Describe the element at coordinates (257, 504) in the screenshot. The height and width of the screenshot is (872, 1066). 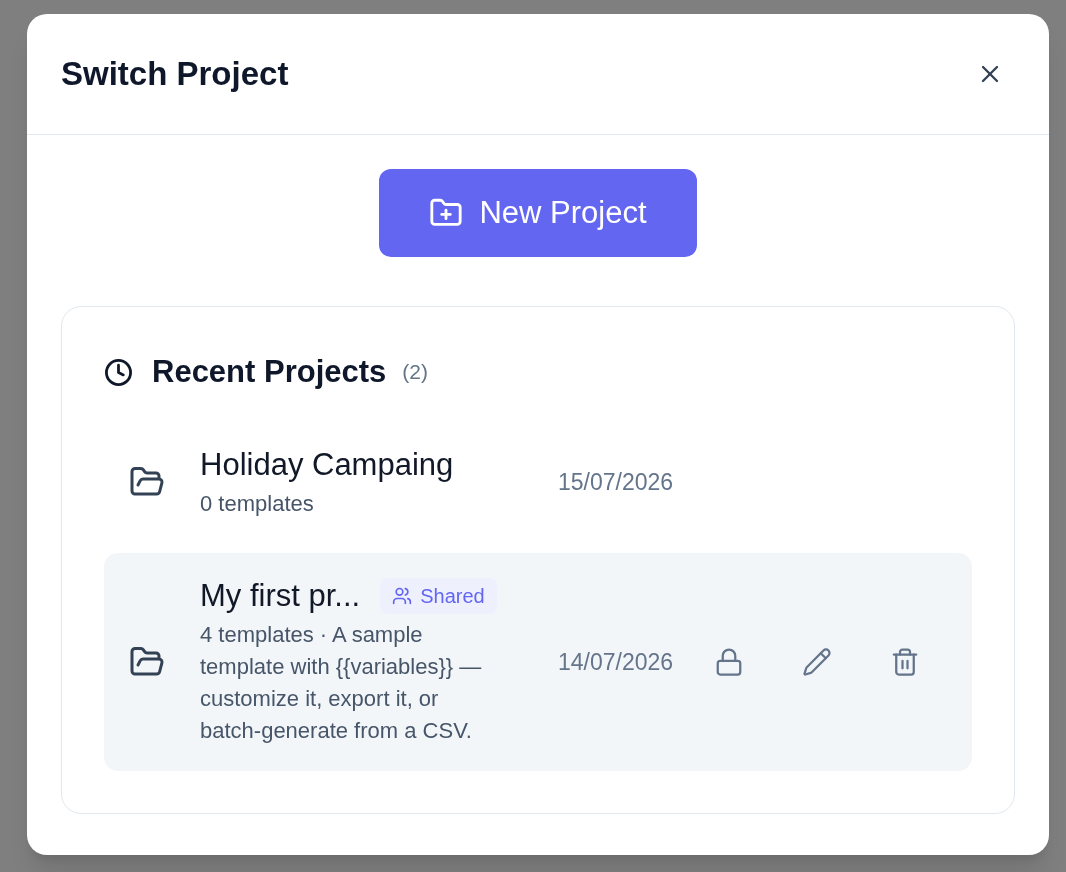
I see `project-details: 0 templates` at that location.